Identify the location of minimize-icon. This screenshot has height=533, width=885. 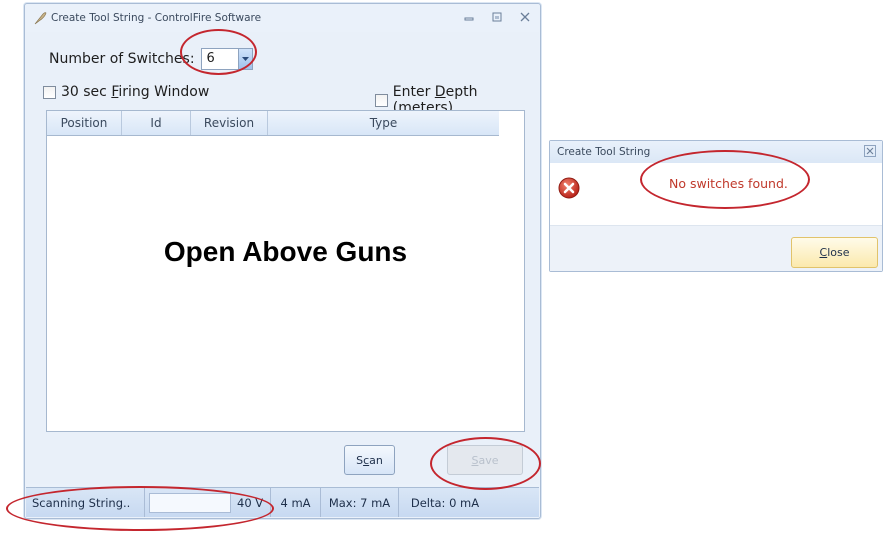
(469, 17).